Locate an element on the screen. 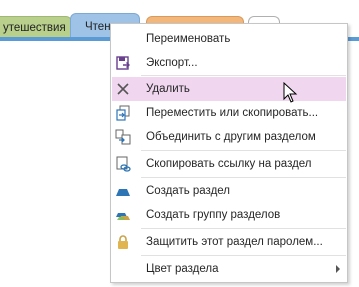 This screenshot has height=287, width=359. menu-item-copy-link: Скопировать ссылку на раздел is located at coordinates (229, 164).